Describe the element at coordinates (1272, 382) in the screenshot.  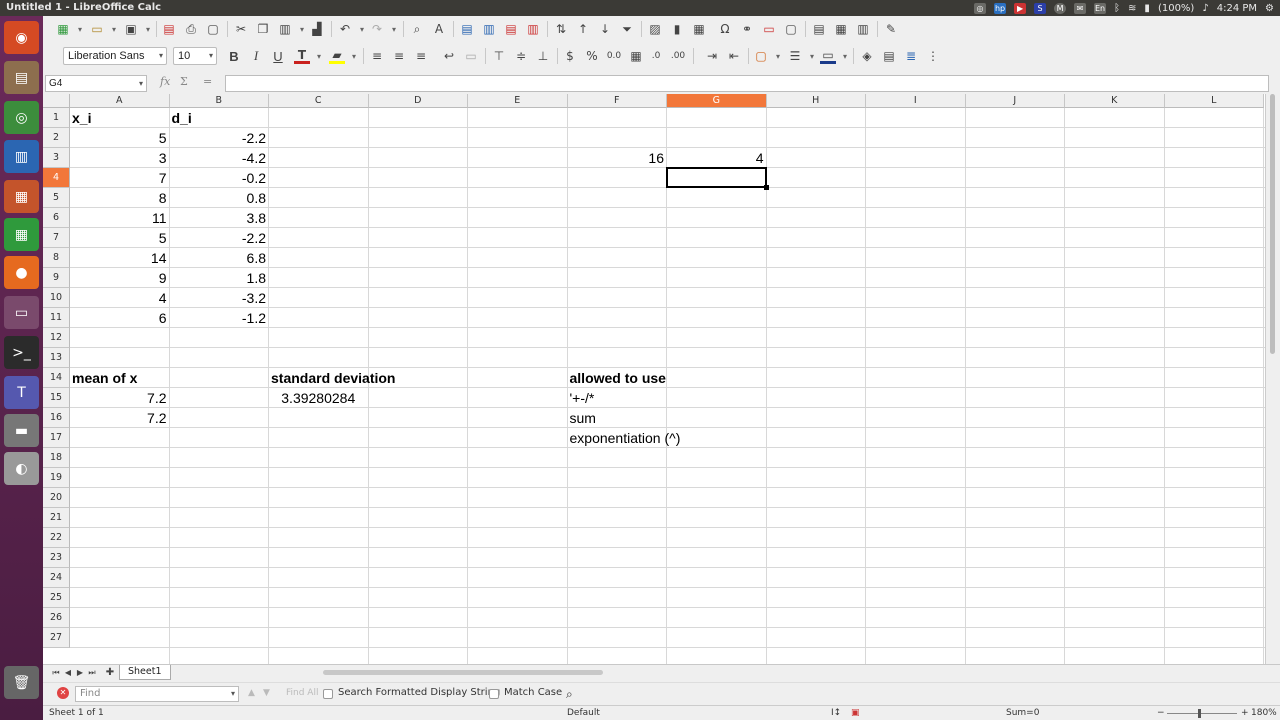
I see `vertical-scrollbar` at that location.